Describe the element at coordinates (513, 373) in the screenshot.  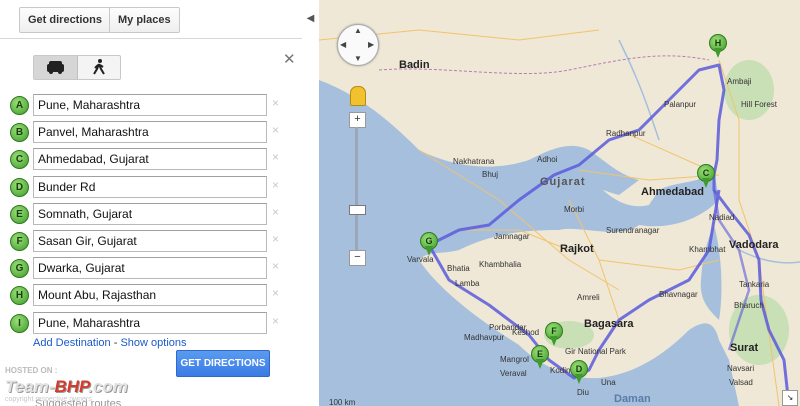
I see `map-label: Veraval` at that location.